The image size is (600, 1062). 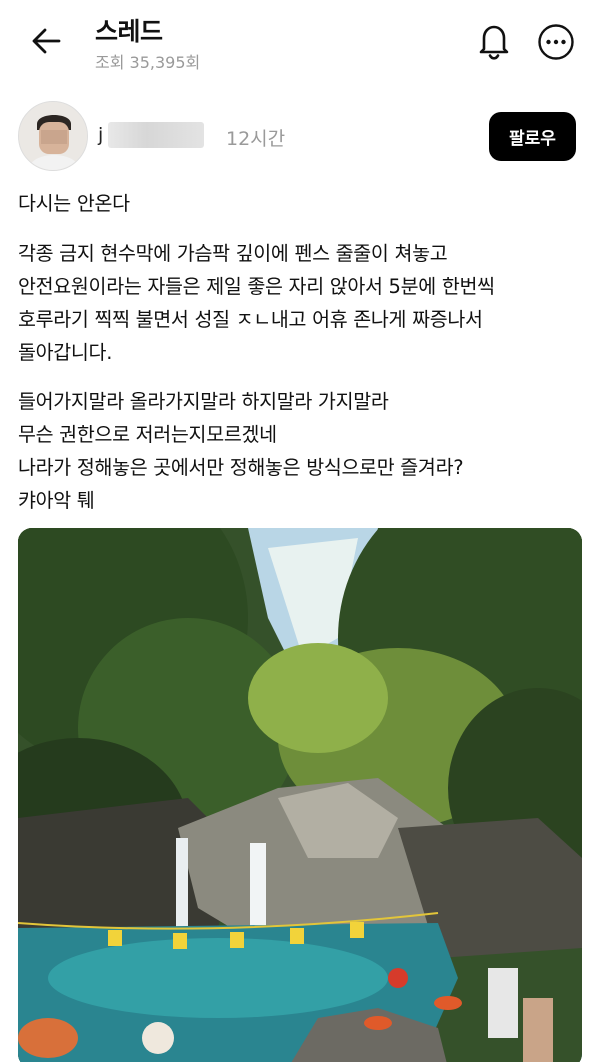 I want to click on avatar, so click(x=53, y=136).